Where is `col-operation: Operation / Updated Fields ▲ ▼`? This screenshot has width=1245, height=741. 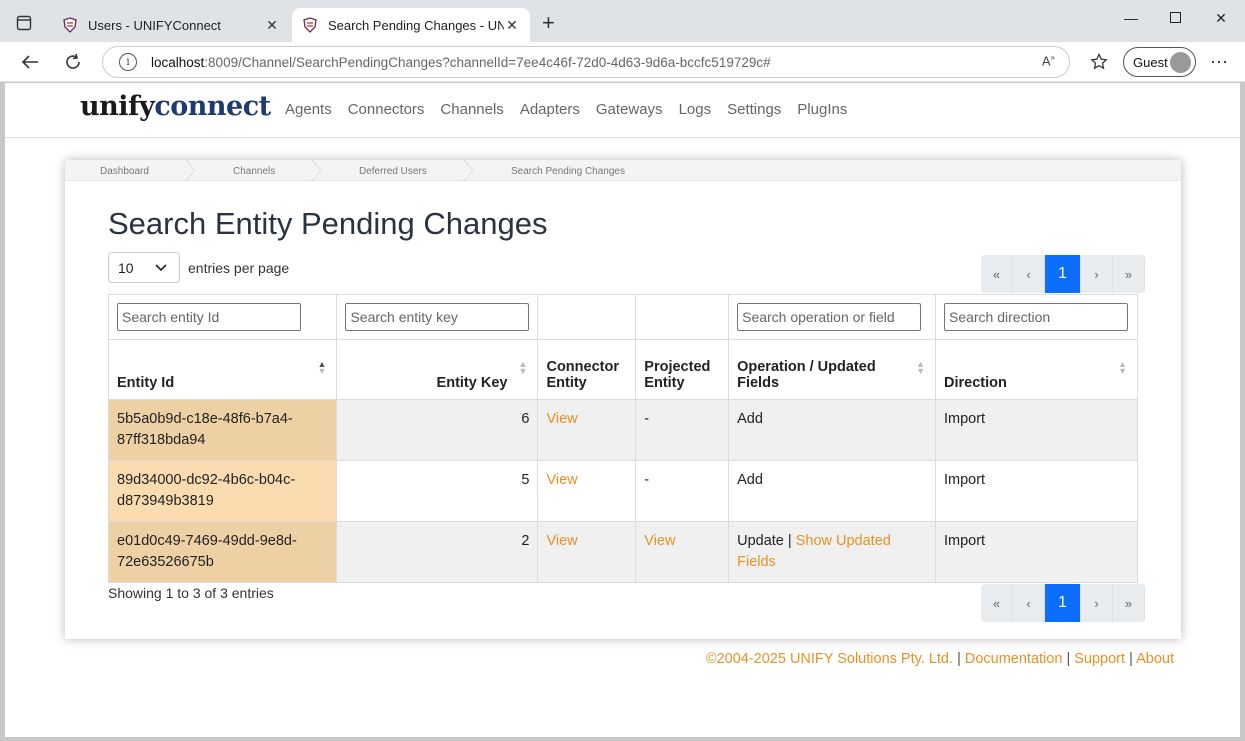
col-operation: Operation / Updated Fields ▲ ▼ is located at coordinates (832, 369).